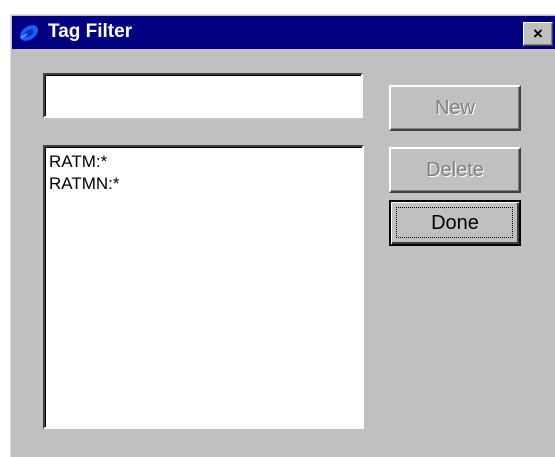 Image resolution: width=555 pixels, height=457 pixels. I want to click on delete-button-label: Delete, so click(455, 170).